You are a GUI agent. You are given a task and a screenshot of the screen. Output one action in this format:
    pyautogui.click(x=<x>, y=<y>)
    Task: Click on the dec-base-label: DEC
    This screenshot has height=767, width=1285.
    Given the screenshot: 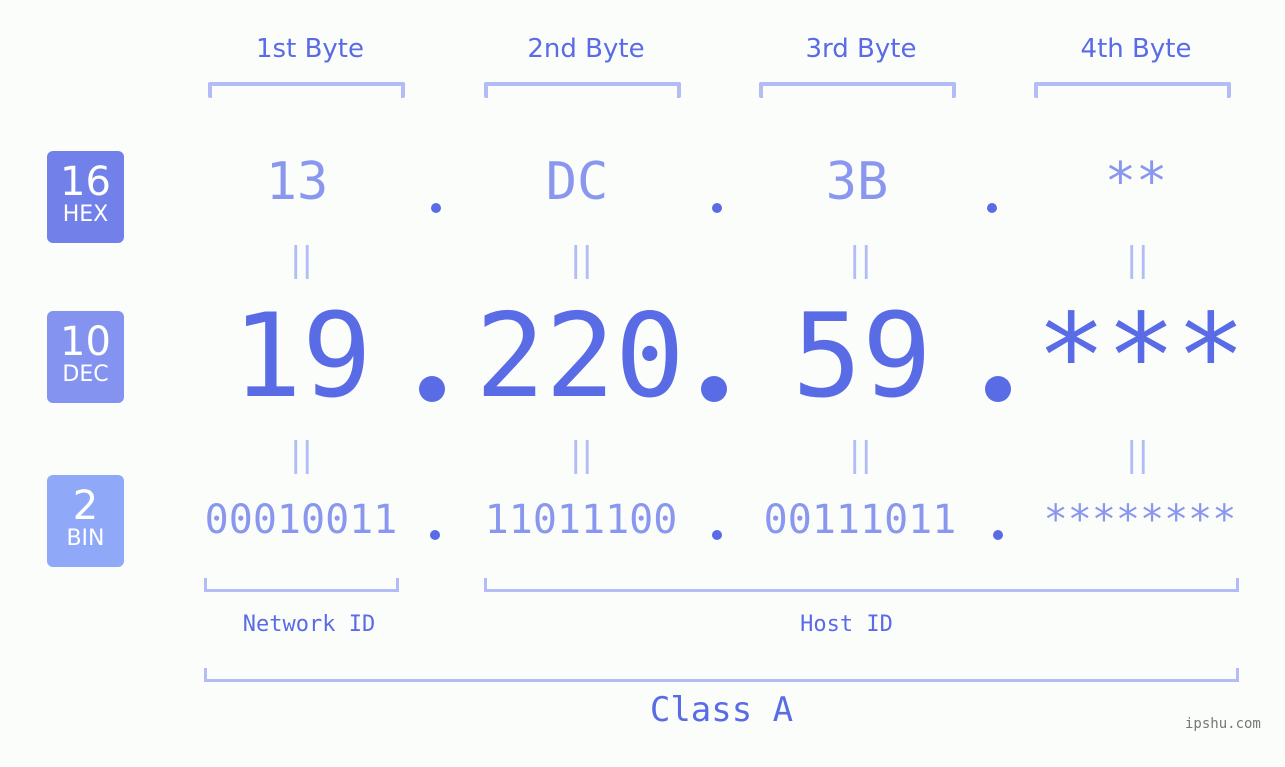 What is the action you would take?
    pyautogui.click(x=85, y=374)
    